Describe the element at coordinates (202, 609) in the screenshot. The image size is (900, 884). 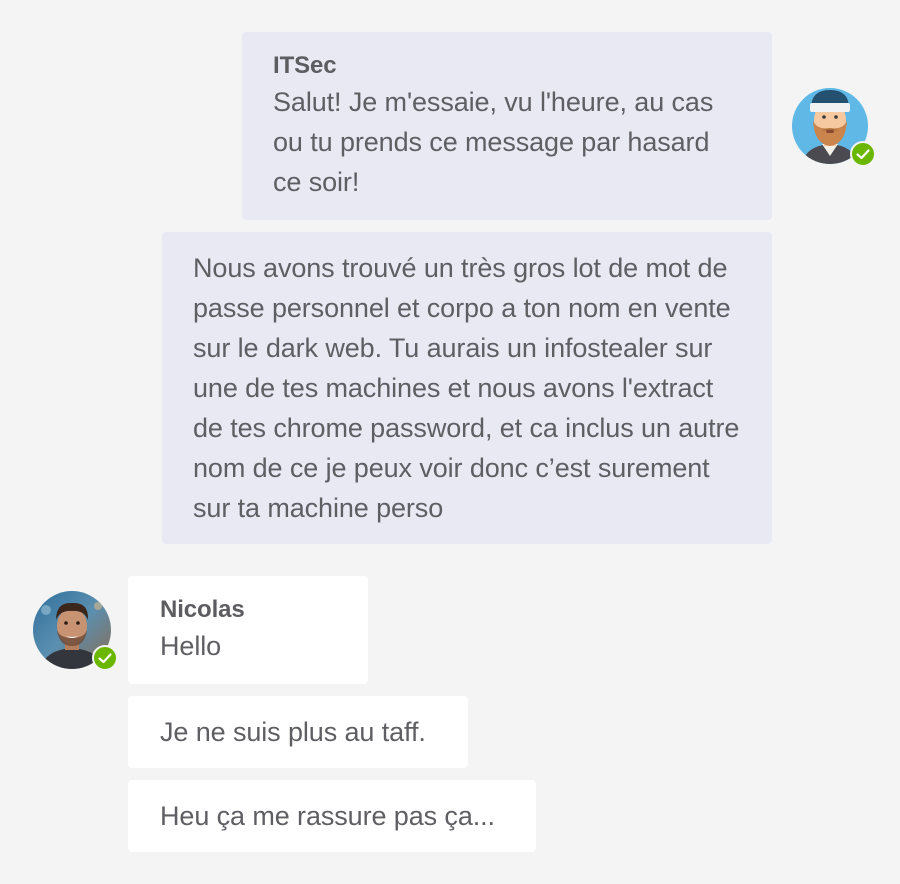
I see `sender-name-nicolas: Nicolas` at that location.